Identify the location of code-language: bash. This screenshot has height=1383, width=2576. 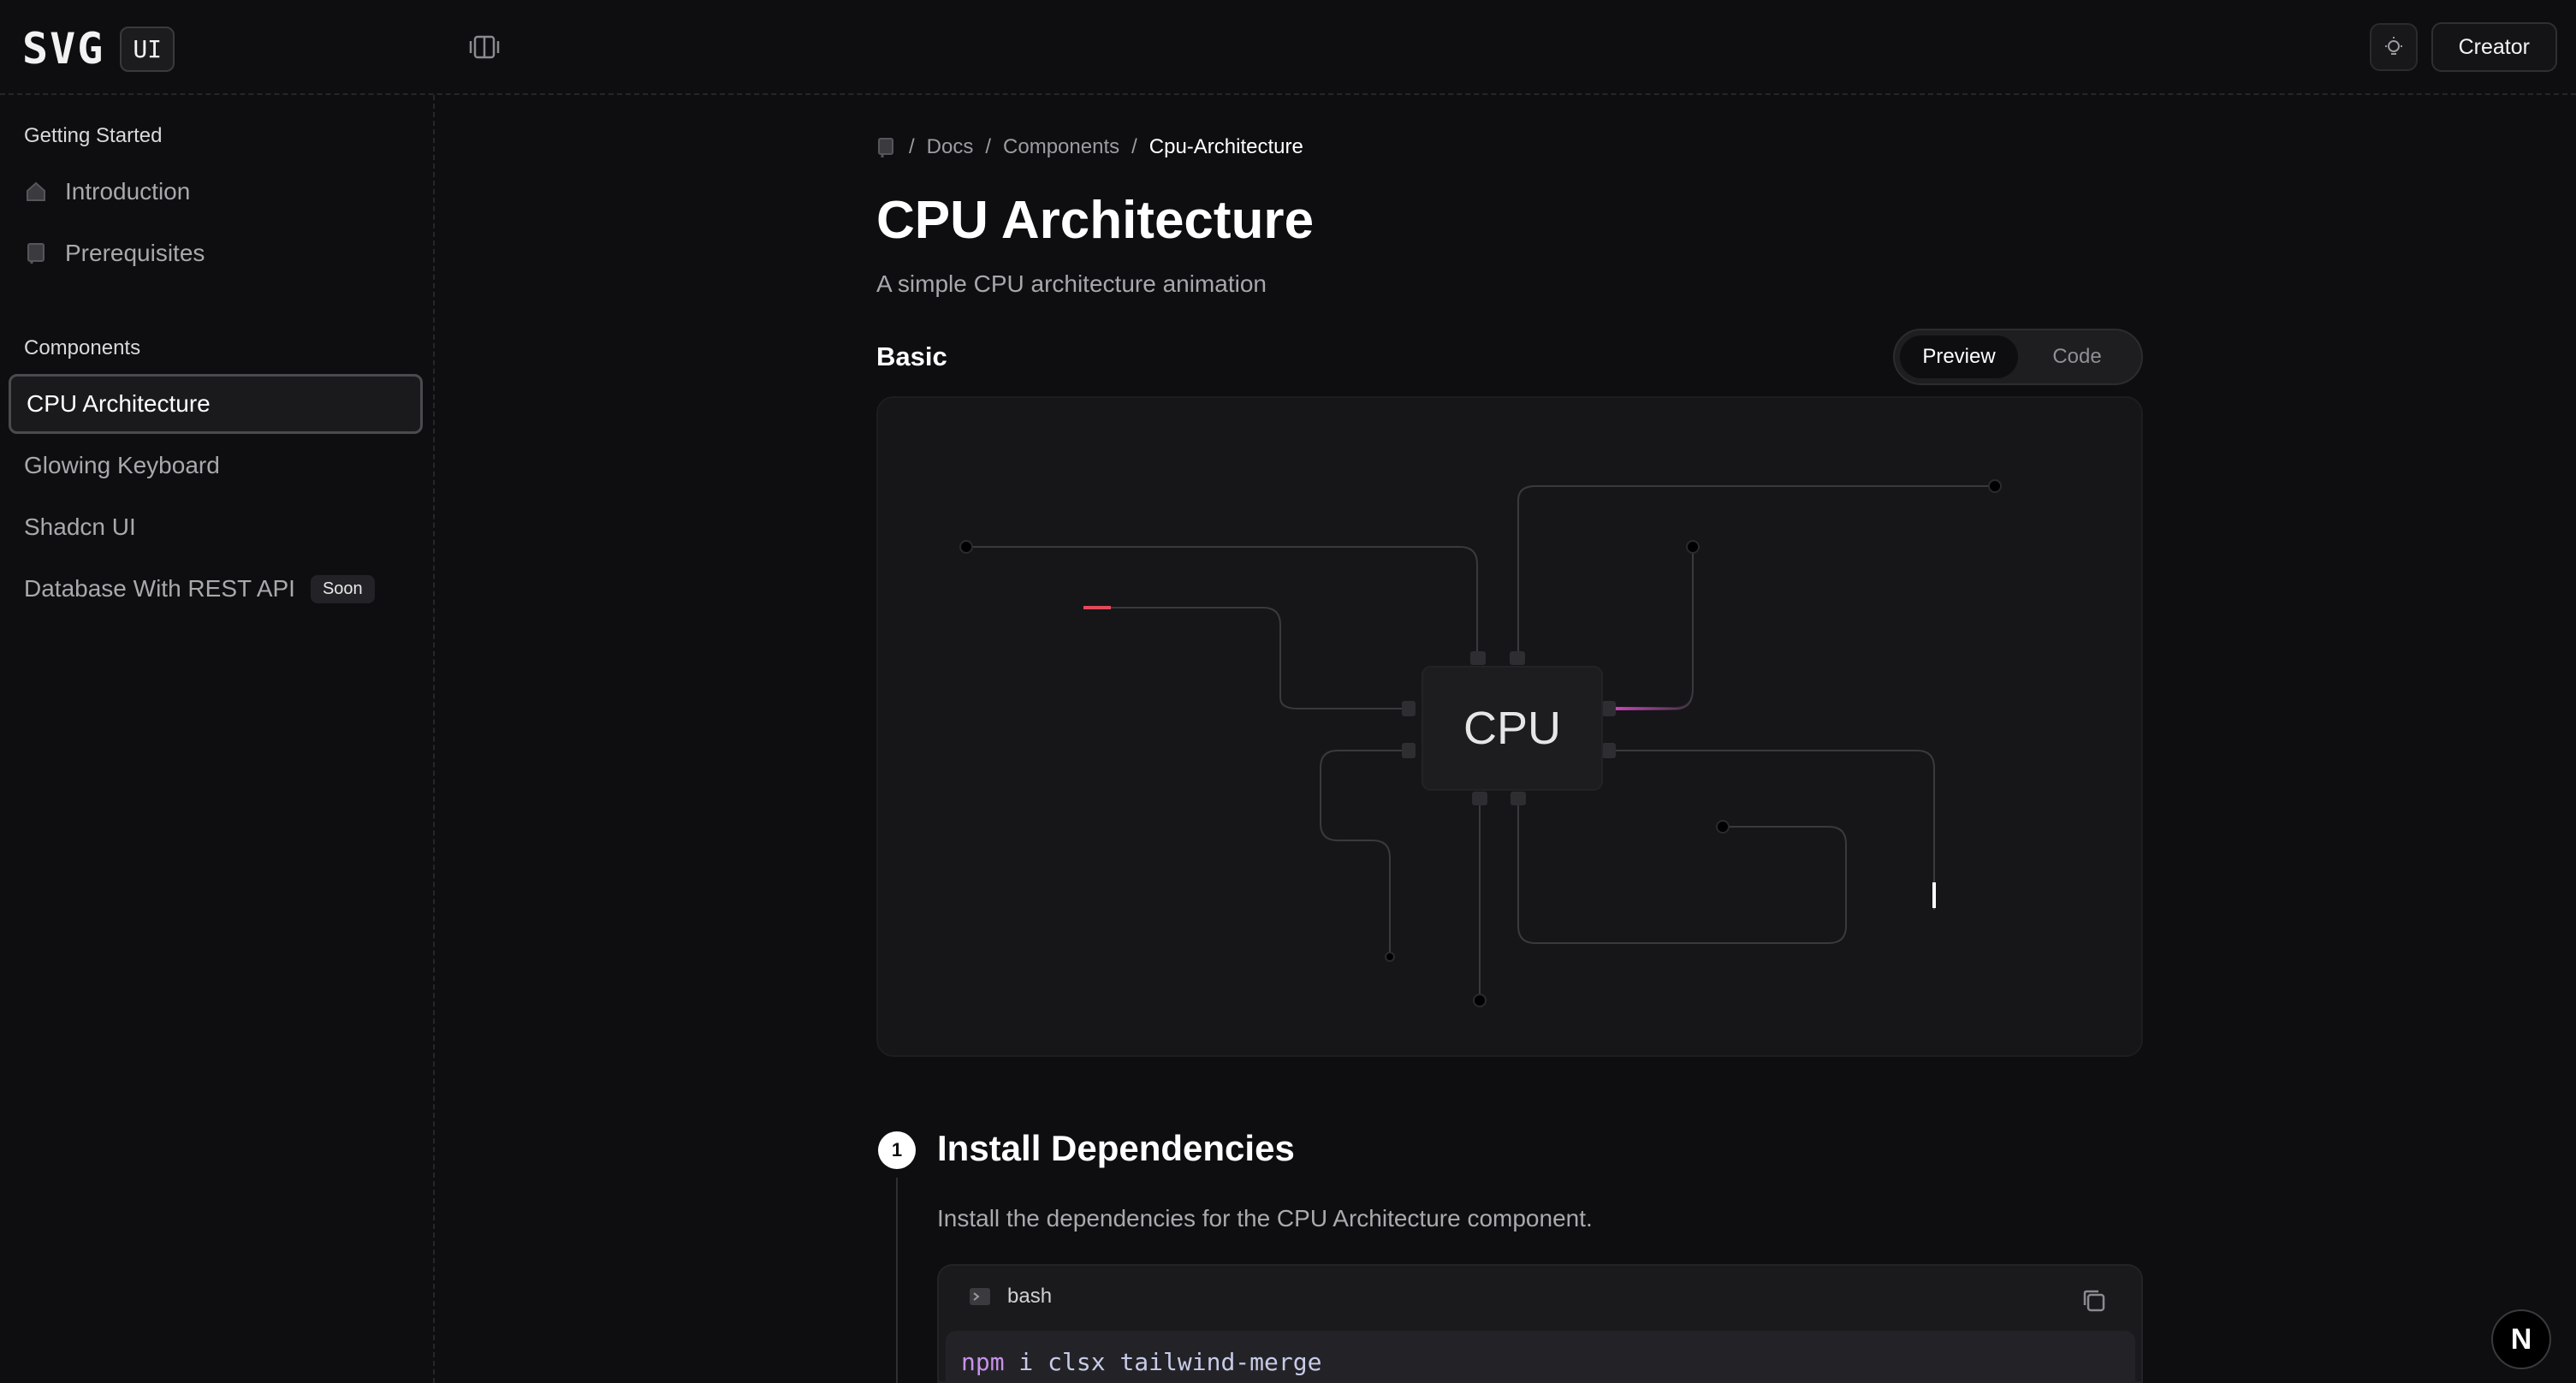
(1030, 1296).